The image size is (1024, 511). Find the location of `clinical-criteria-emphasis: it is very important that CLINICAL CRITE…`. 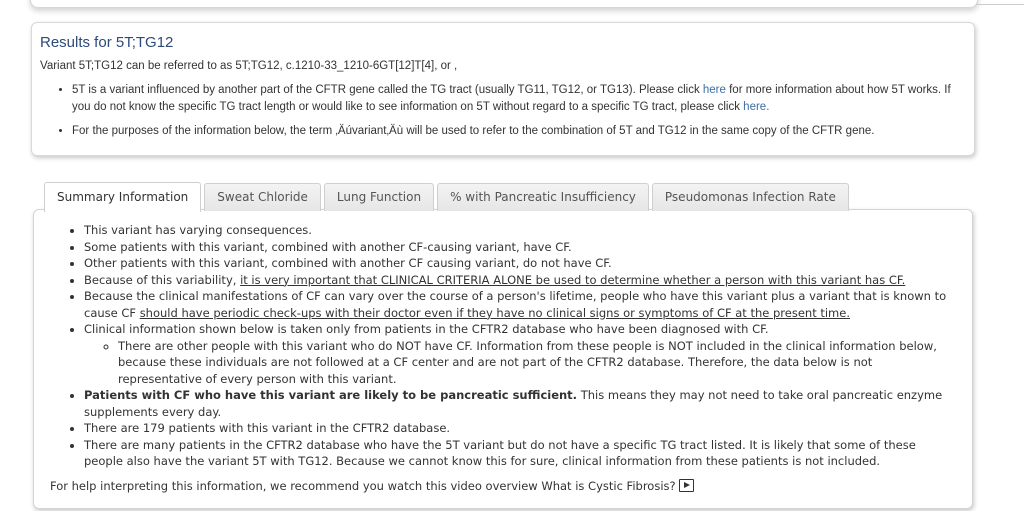

clinical-criteria-emphasis: it is very important that CLINICAL CRITE… is located at coordinates (573, 279).